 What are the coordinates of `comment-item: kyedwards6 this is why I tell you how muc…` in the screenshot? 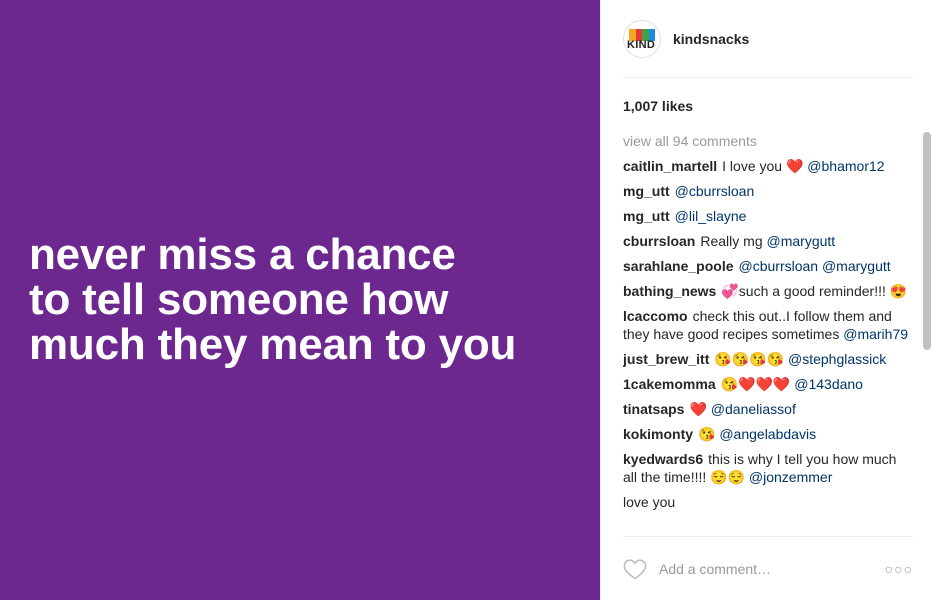 It's located at (768, 468).